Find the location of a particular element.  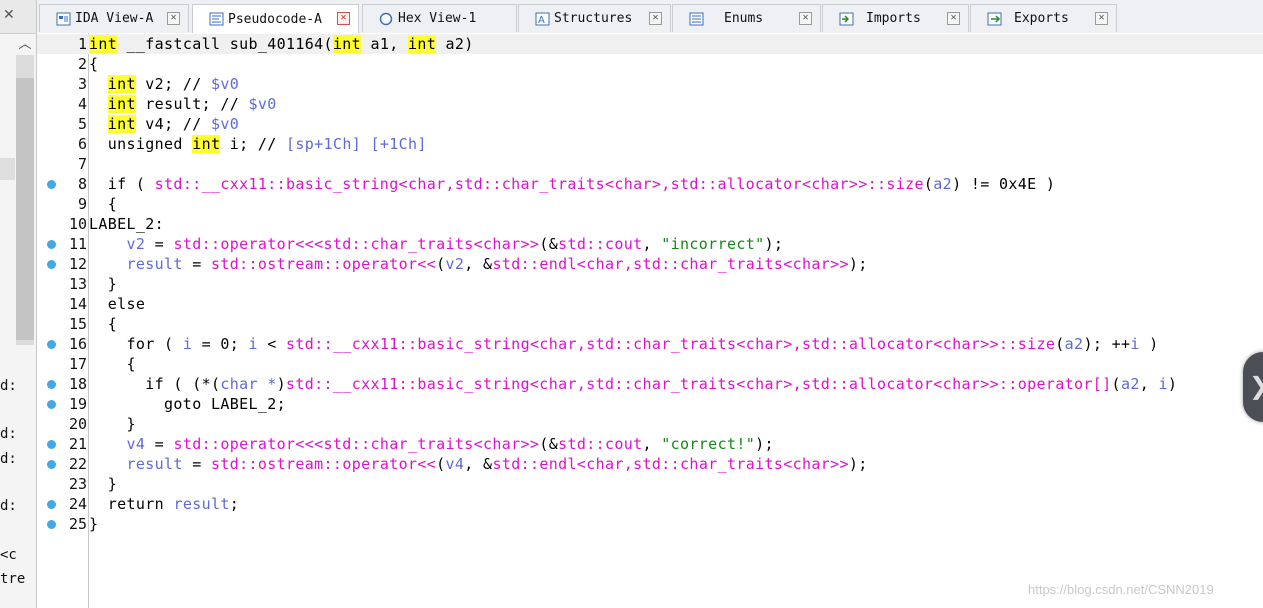

left-pane-fragment: d: is located at coordinates (8, 386).